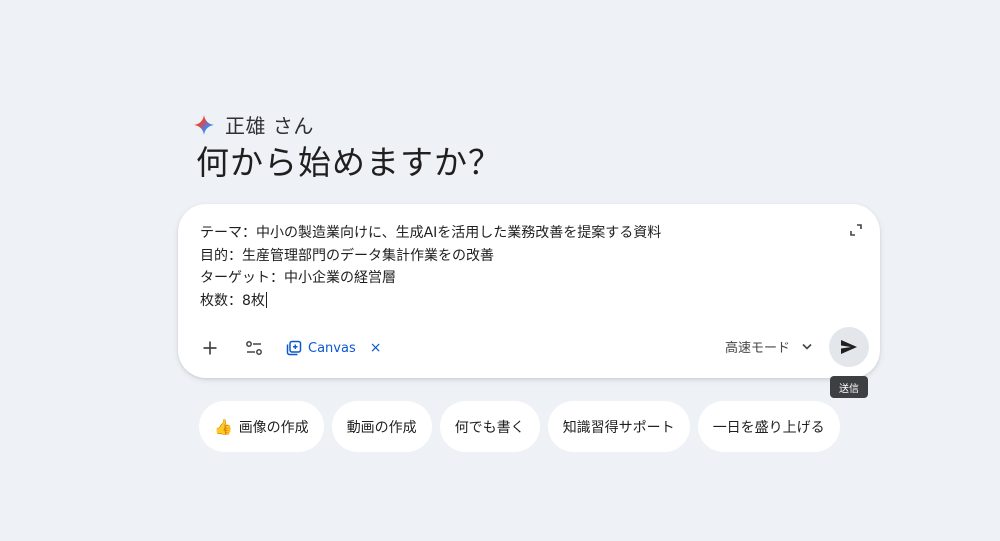  I want to click on suggestion-label: 一日を盛り上げる, so click(768, 427).